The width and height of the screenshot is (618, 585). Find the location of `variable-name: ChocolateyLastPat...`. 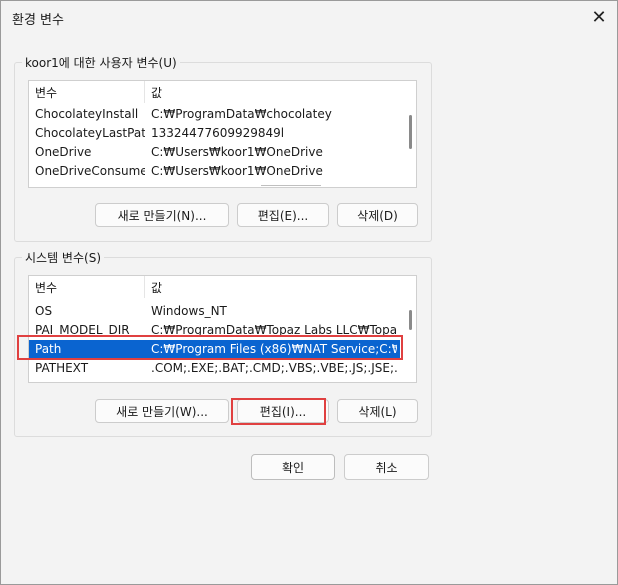

variable-name: ChocolateyLastPat... is located at coordinates (90, 133).